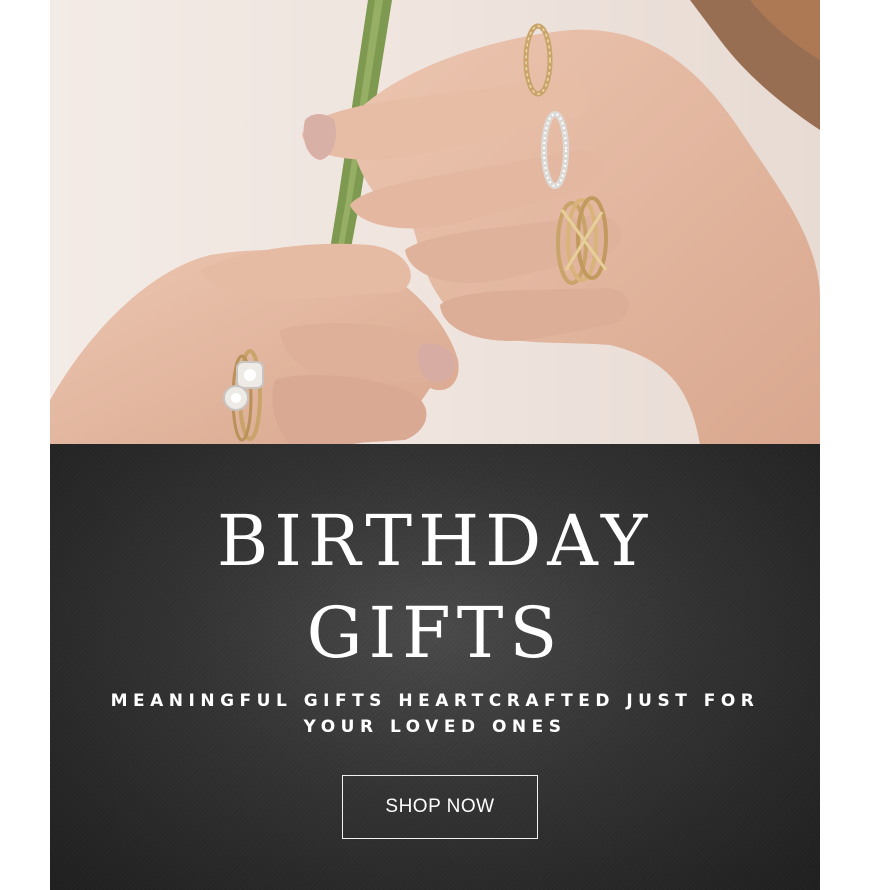 This screenshot has height=890, width=870. Describe the element at coordinates (440, 807) in the screenshot. I see `shop-now-button: SHOP NOW` at that location.